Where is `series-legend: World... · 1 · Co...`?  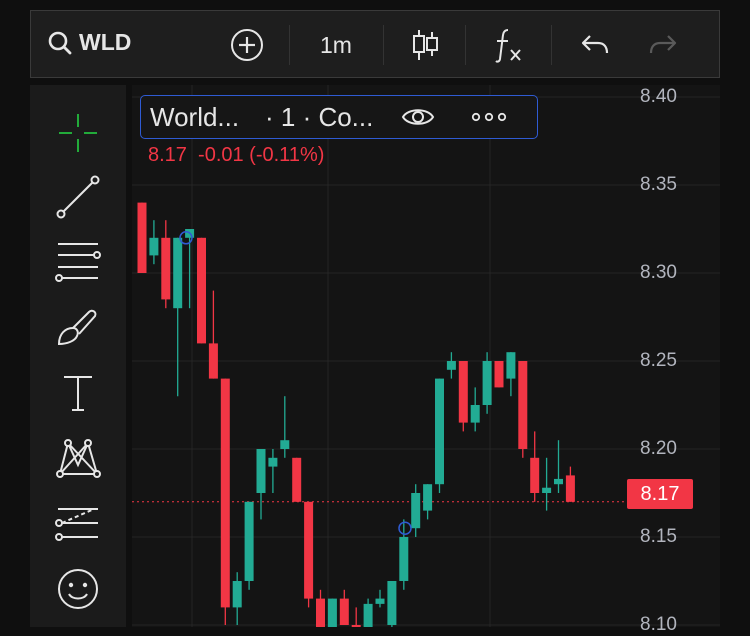 series-legend: World... · 1 · Co... is located at coordinates (339, 117).